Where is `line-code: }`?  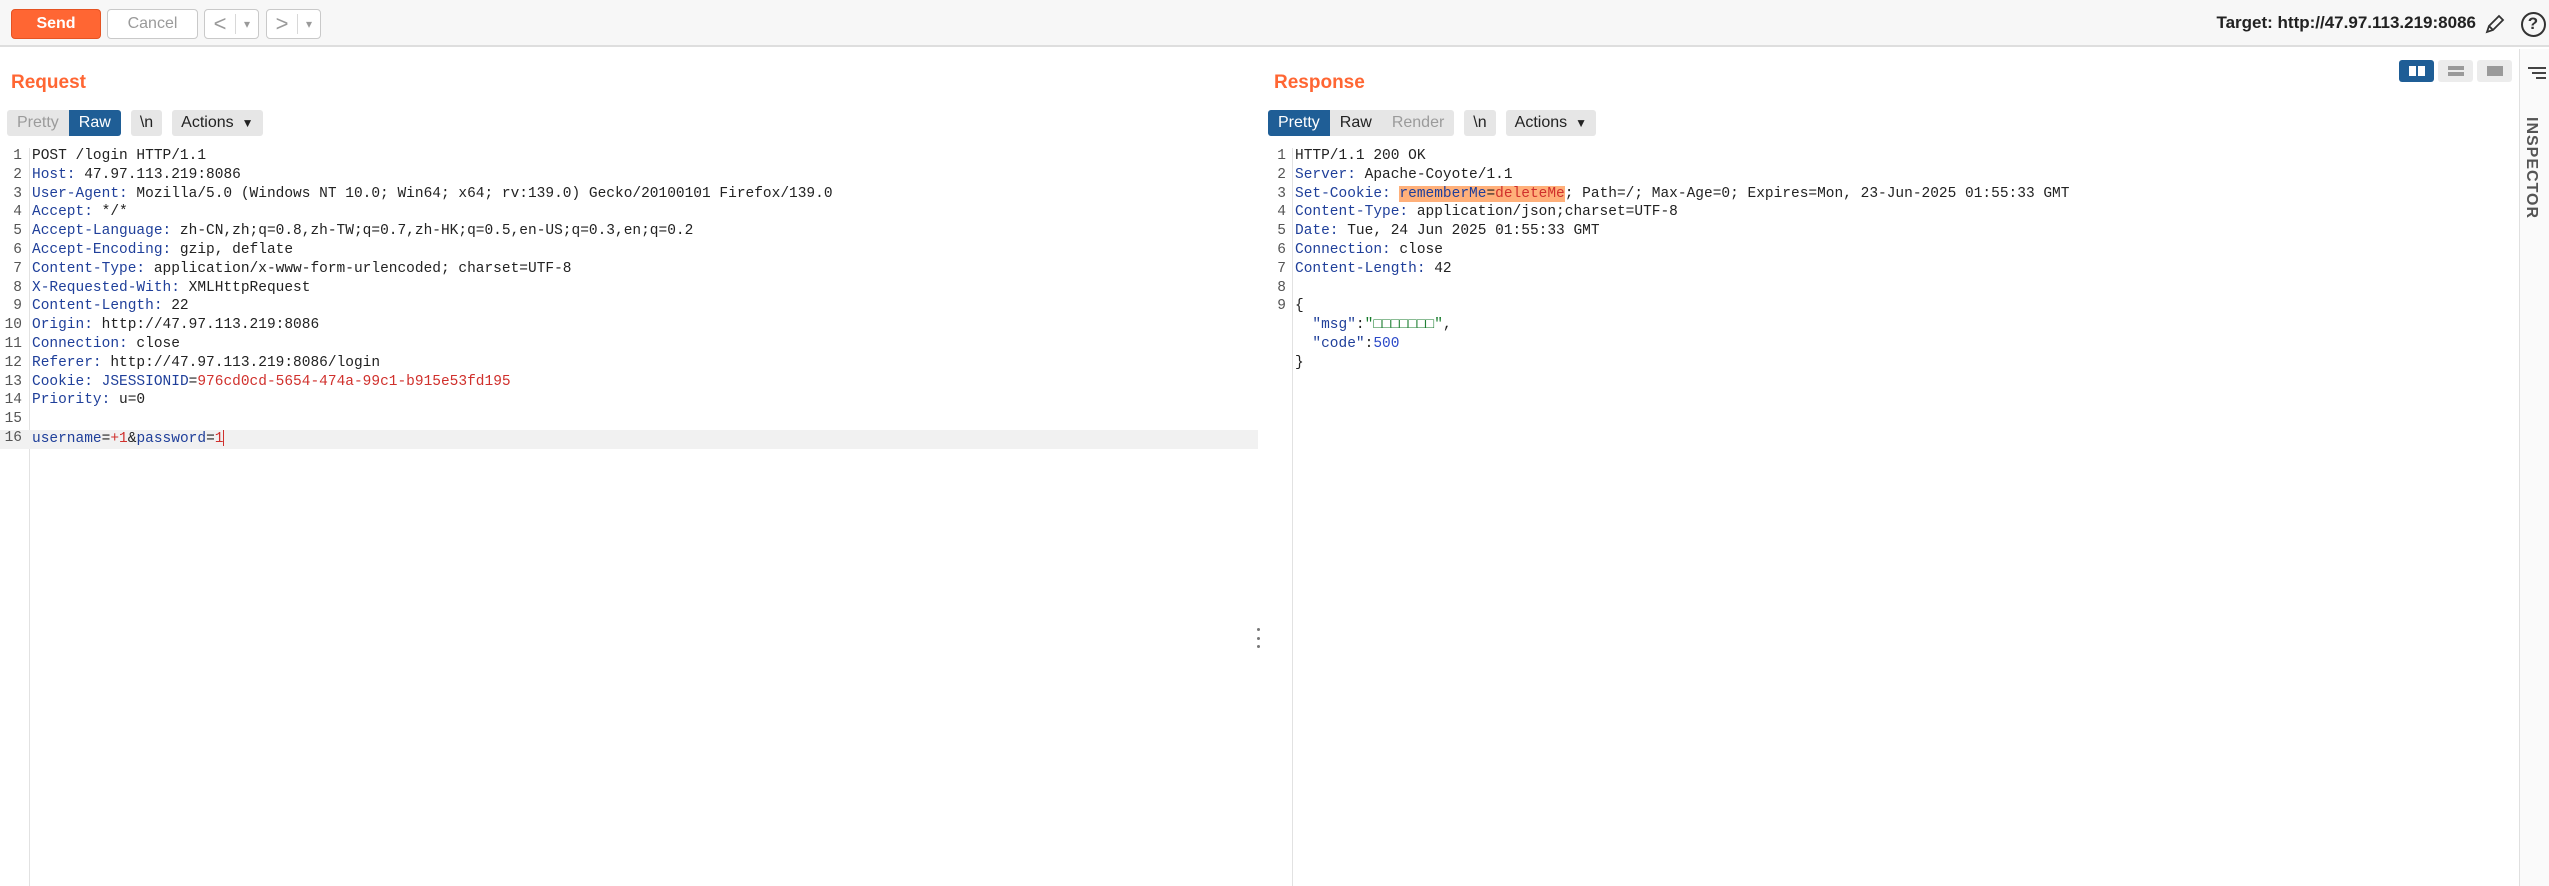 line-code: } is located at coordinates (1299, 363).